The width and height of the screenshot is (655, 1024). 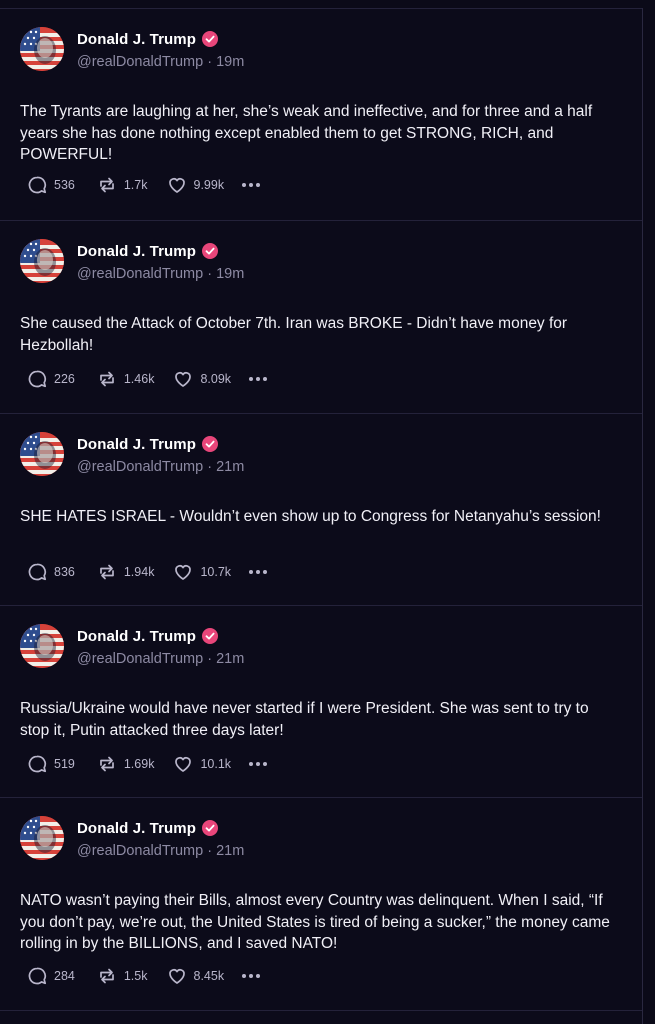 I want to click on reply-count: 519, so click(x=64, y=764).